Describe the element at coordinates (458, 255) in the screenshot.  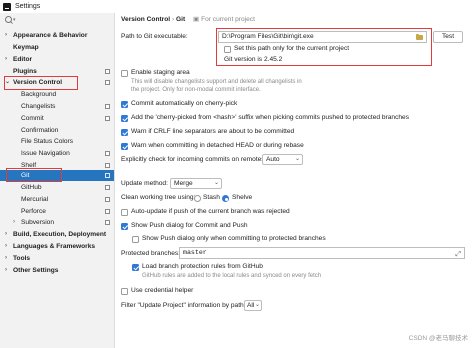
I see `expand-field-icon: ⤢` at that location.